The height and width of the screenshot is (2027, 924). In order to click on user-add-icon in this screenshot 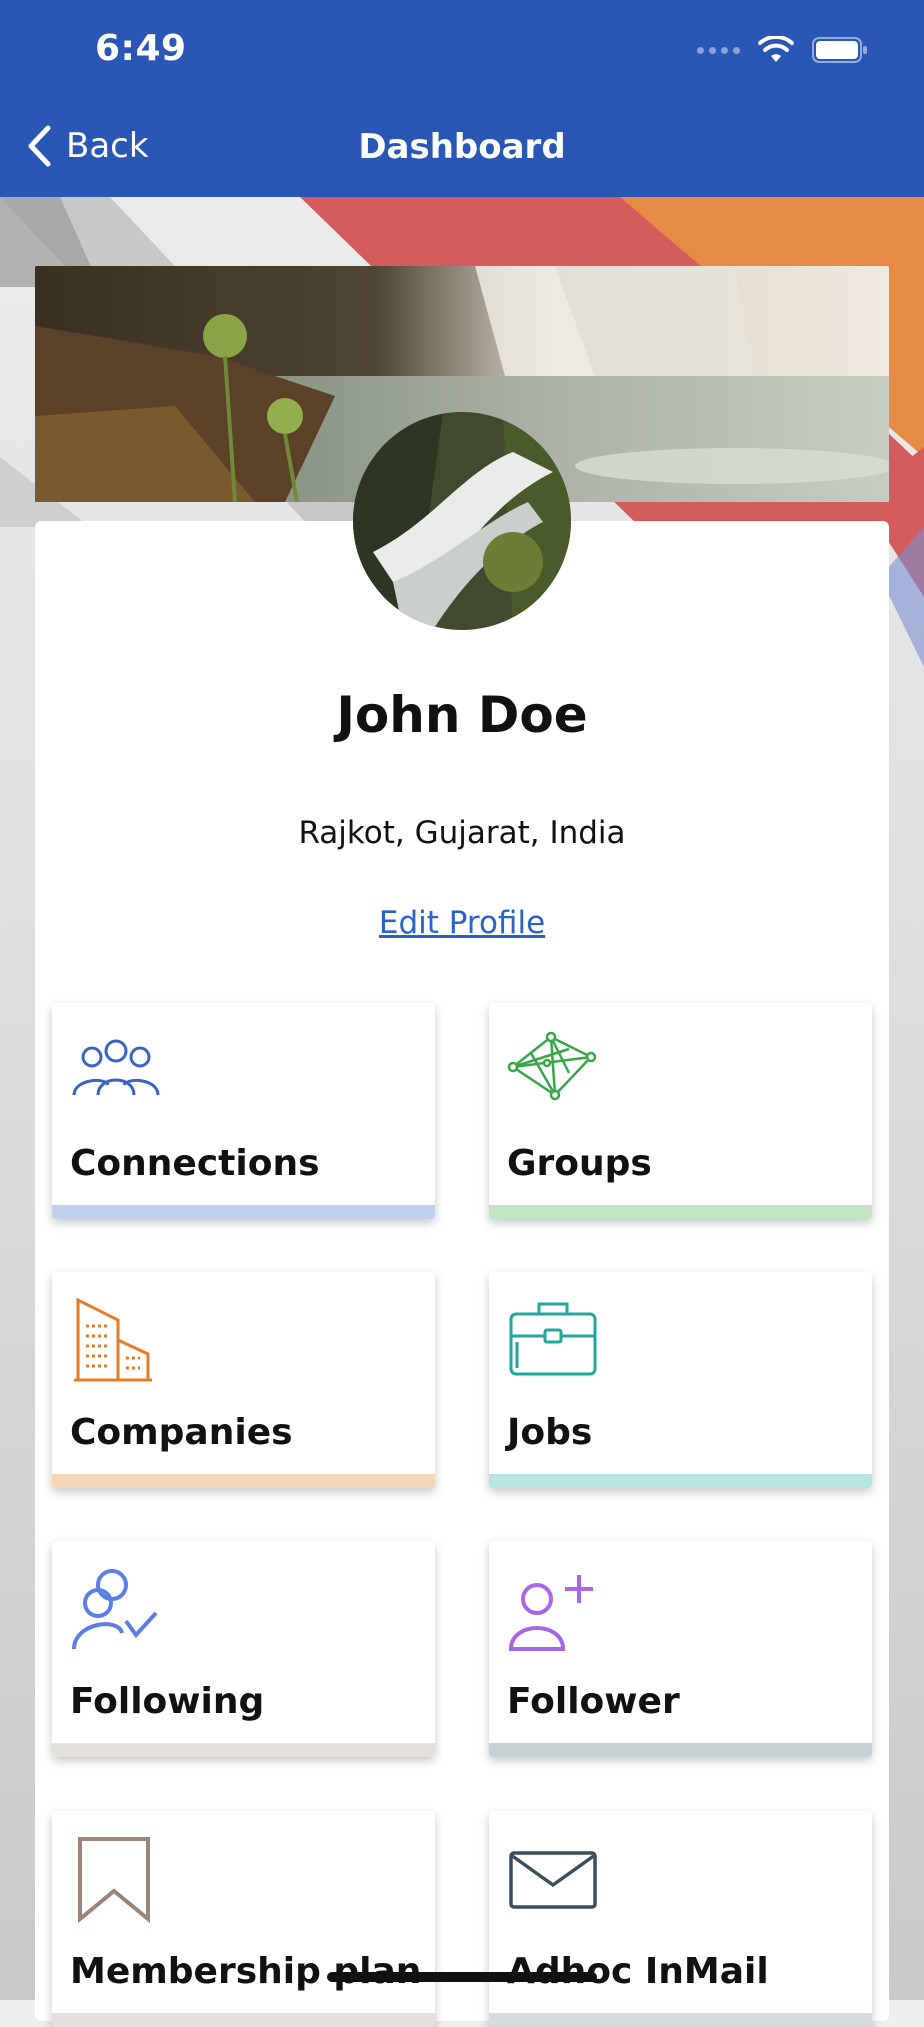, I will do `click(553, 1611)`.